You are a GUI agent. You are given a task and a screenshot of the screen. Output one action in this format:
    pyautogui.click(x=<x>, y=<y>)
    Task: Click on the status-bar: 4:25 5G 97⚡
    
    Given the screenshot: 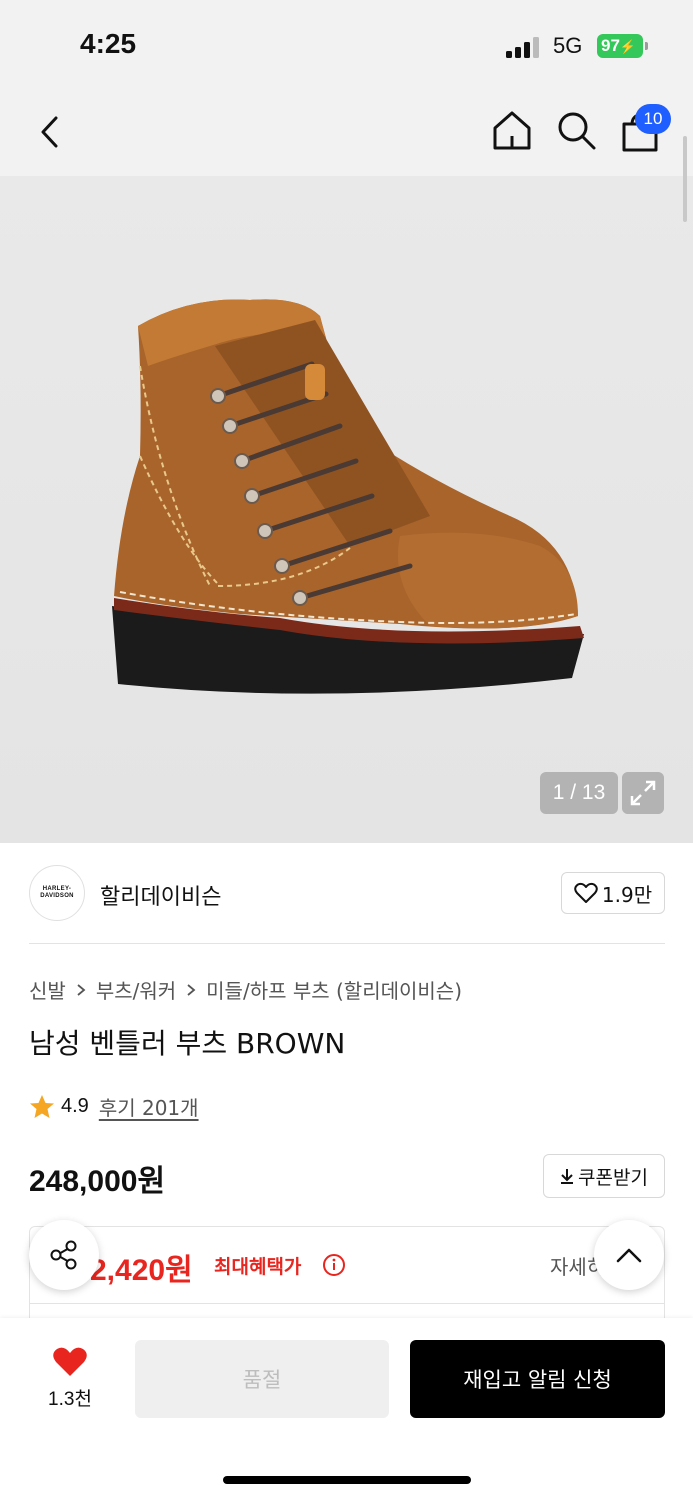 What is the action you would take?
    pyautogui.click(x=346, y=45)
    